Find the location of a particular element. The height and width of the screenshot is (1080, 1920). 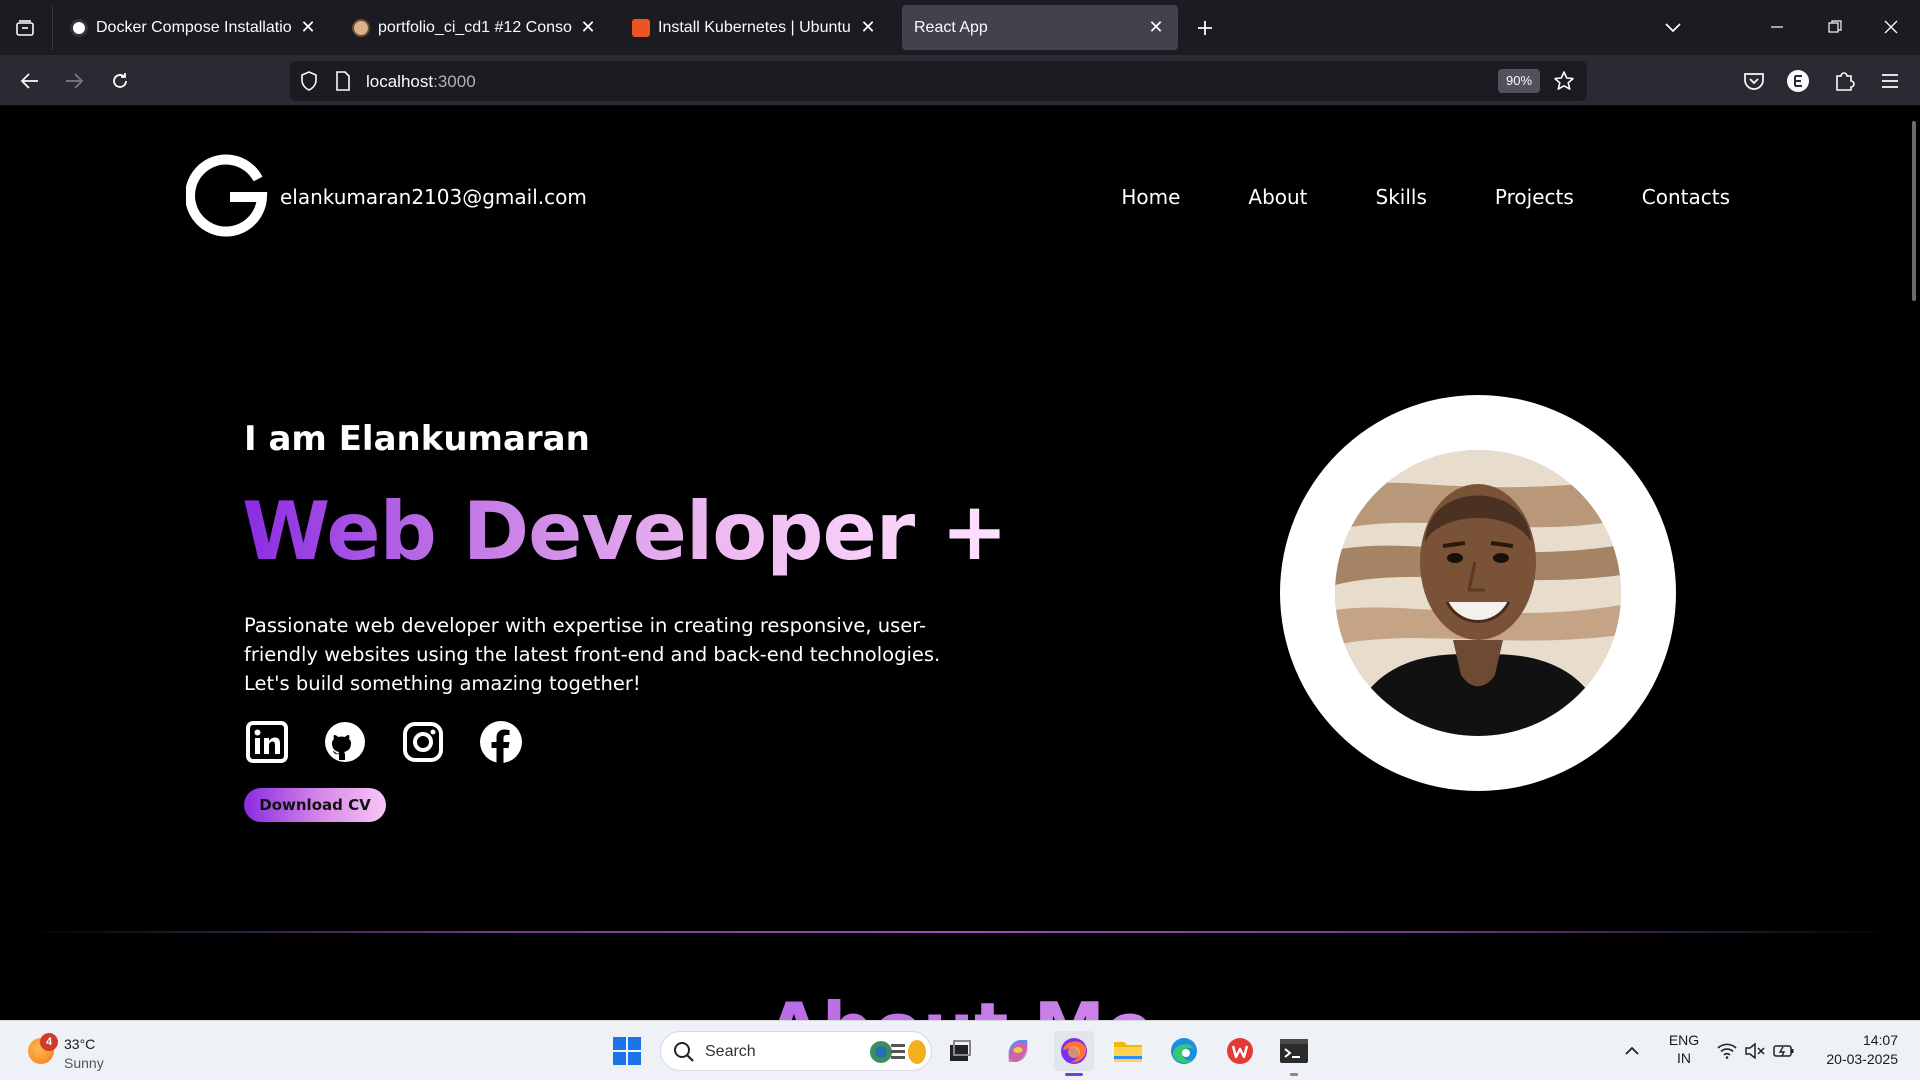

windows-start-icon is located at coordinates (627, 1051).